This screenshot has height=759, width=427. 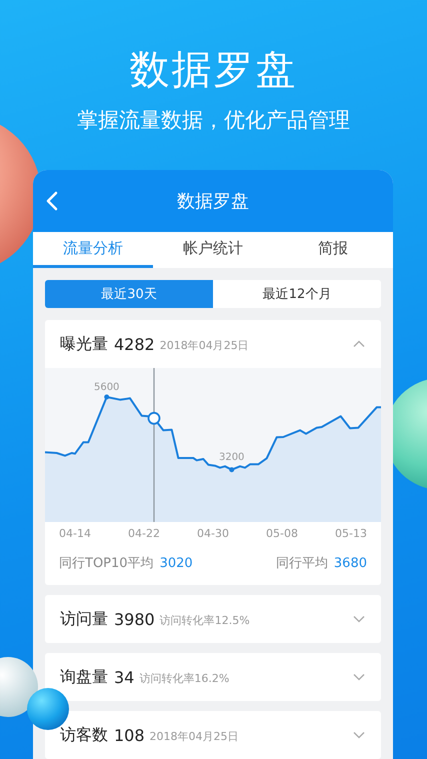 What do you see at coordinates (93, 250) in the screenshot?
I see `tab: 流量分析` at bounding box center [93, 250].